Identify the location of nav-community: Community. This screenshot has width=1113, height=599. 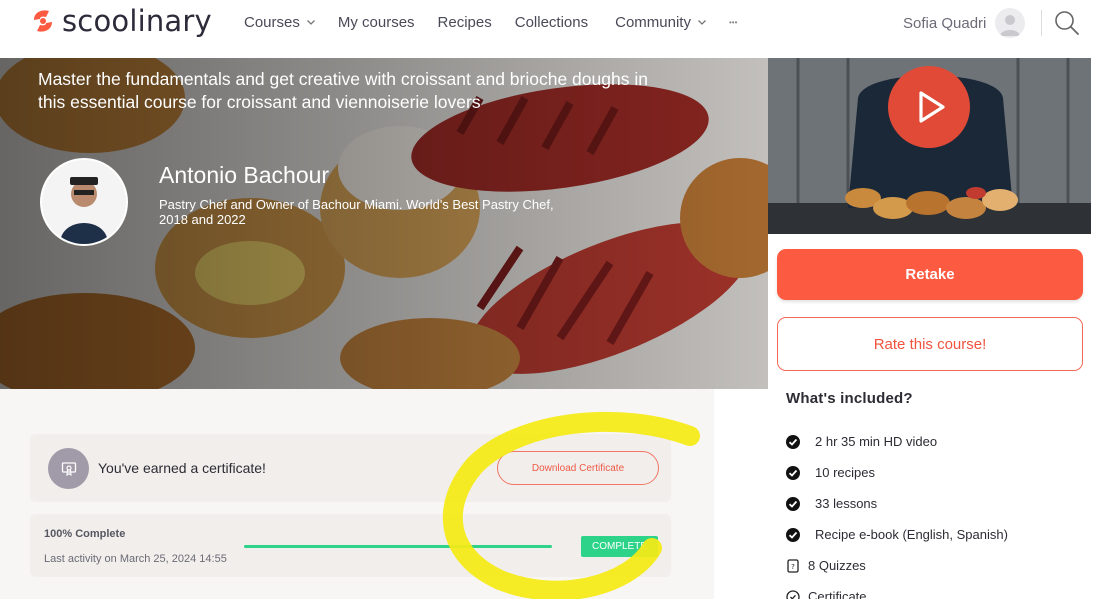
(661, 22).